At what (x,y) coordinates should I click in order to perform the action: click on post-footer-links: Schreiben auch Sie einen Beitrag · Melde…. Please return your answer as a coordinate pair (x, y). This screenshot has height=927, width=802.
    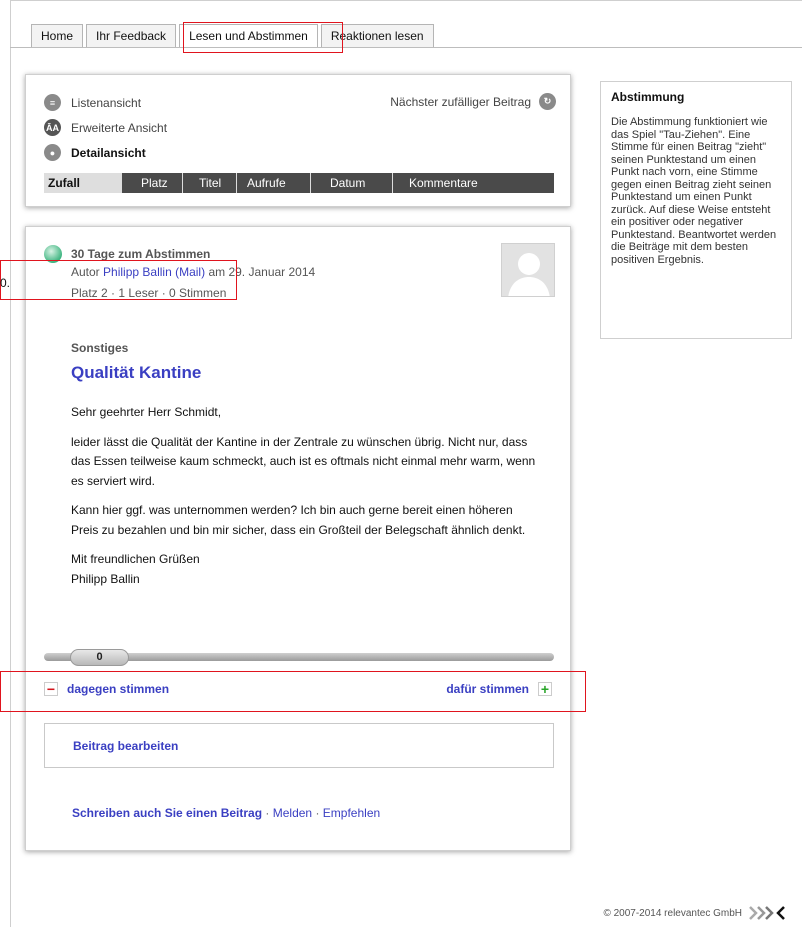
    Looking at the image, I should click on (226, 813).